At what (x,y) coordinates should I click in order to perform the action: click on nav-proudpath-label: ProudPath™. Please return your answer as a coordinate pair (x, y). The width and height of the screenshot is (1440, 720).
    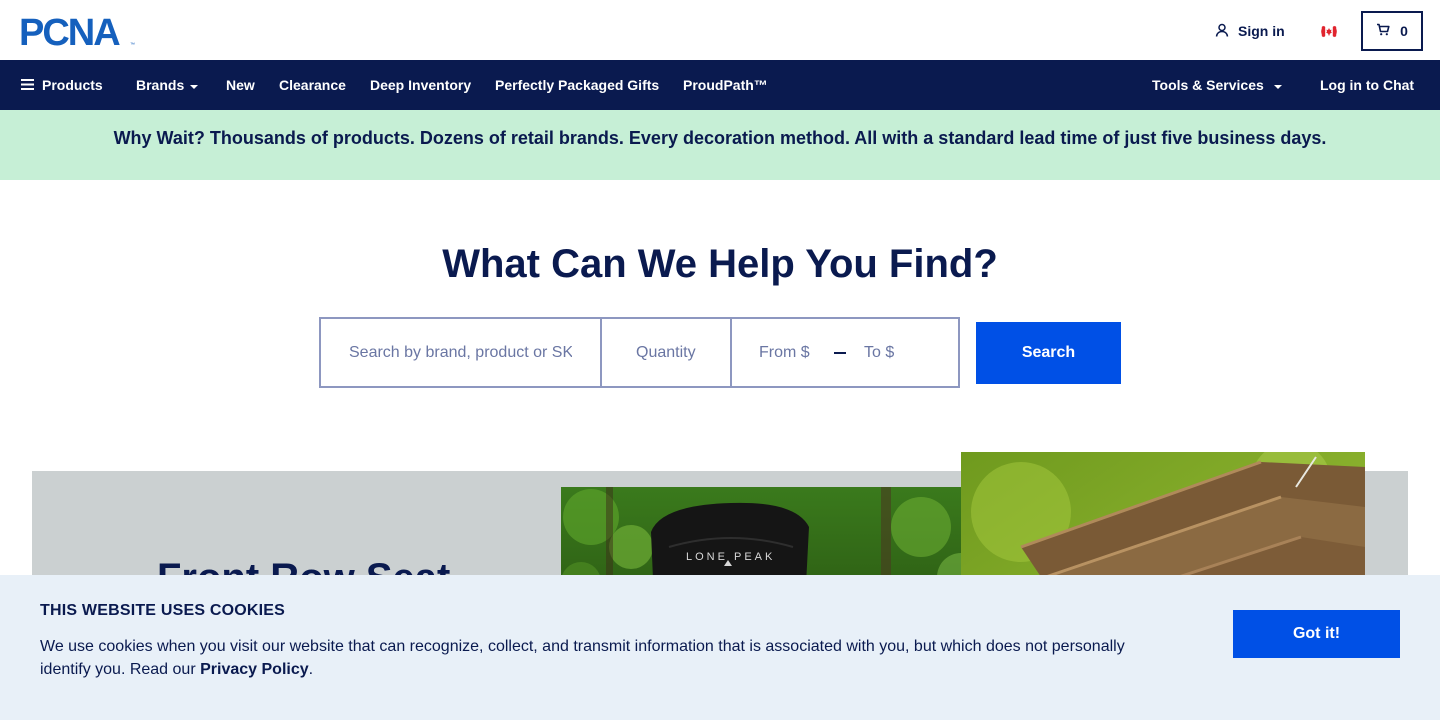
    Looking at the image, I should click on (725, 85).